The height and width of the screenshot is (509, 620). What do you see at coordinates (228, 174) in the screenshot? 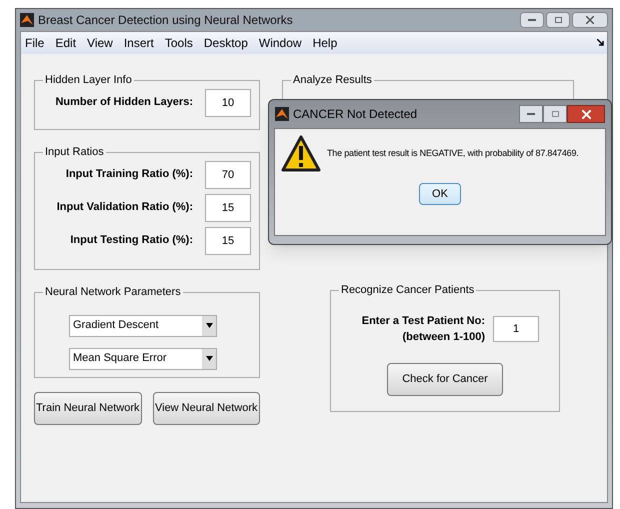
I see `input-field: 70` at bounding box center [228, 174].